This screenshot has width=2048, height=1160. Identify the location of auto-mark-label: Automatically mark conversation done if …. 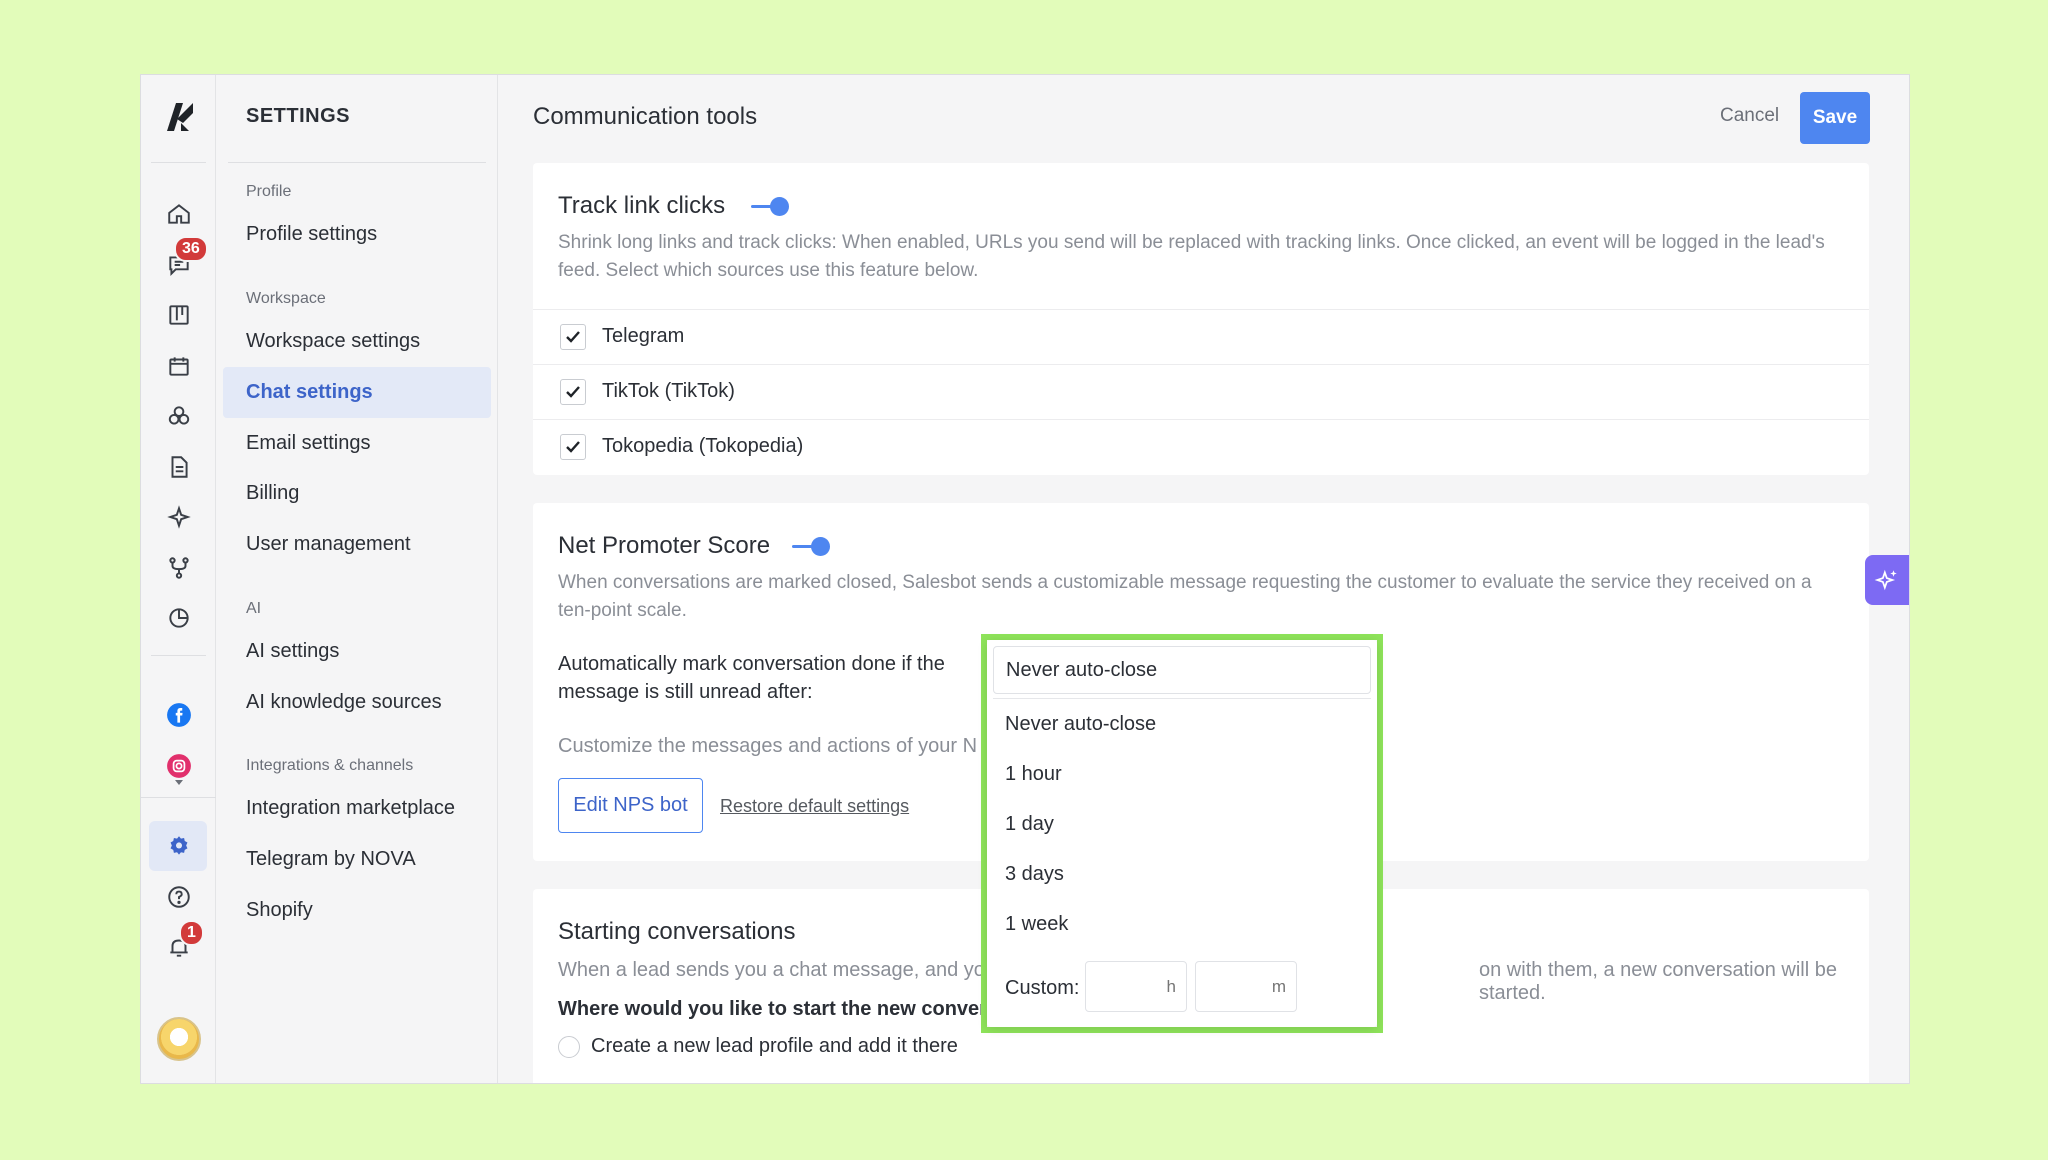
(751, 678).